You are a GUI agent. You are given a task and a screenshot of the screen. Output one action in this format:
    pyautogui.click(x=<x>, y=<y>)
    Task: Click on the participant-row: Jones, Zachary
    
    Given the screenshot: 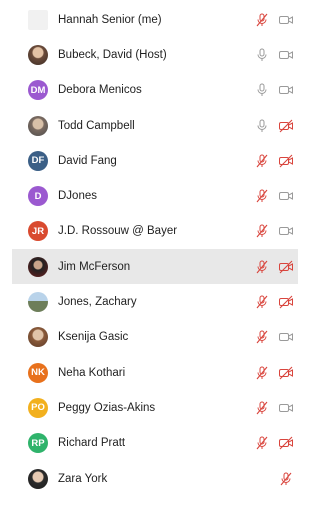 What is the action you would take?
    pyautogui.click(x=155, y=301)
    